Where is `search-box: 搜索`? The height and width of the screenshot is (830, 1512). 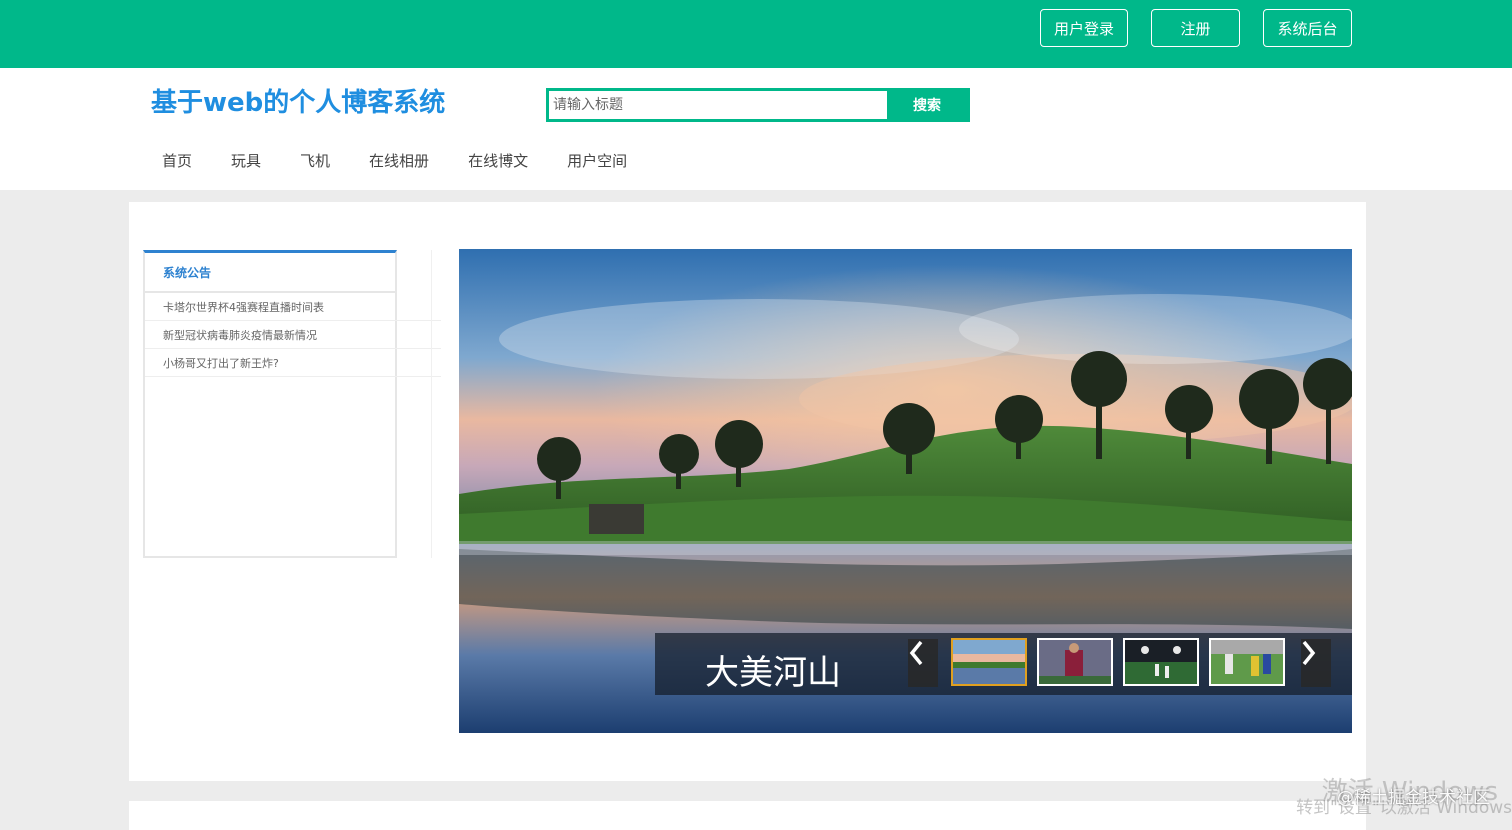
search-box: 搜索 is located at coordinates (758, 105).